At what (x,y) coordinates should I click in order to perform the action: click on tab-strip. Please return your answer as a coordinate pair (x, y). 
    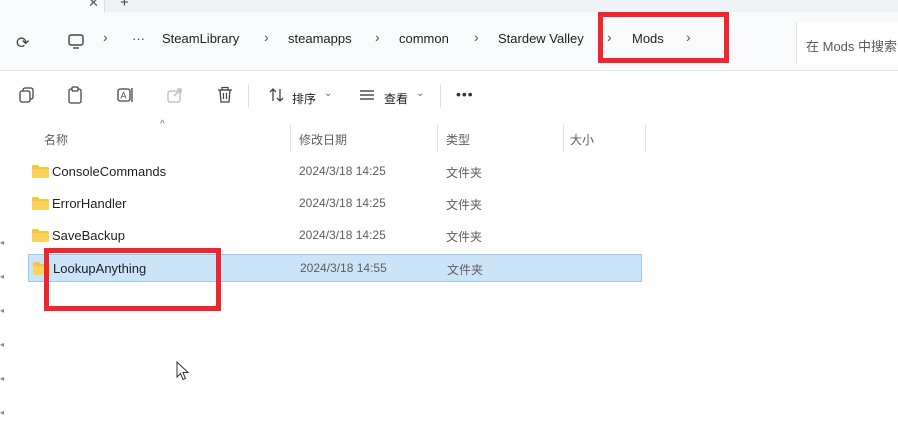
    Looking at the image, I should click on (449, 6).